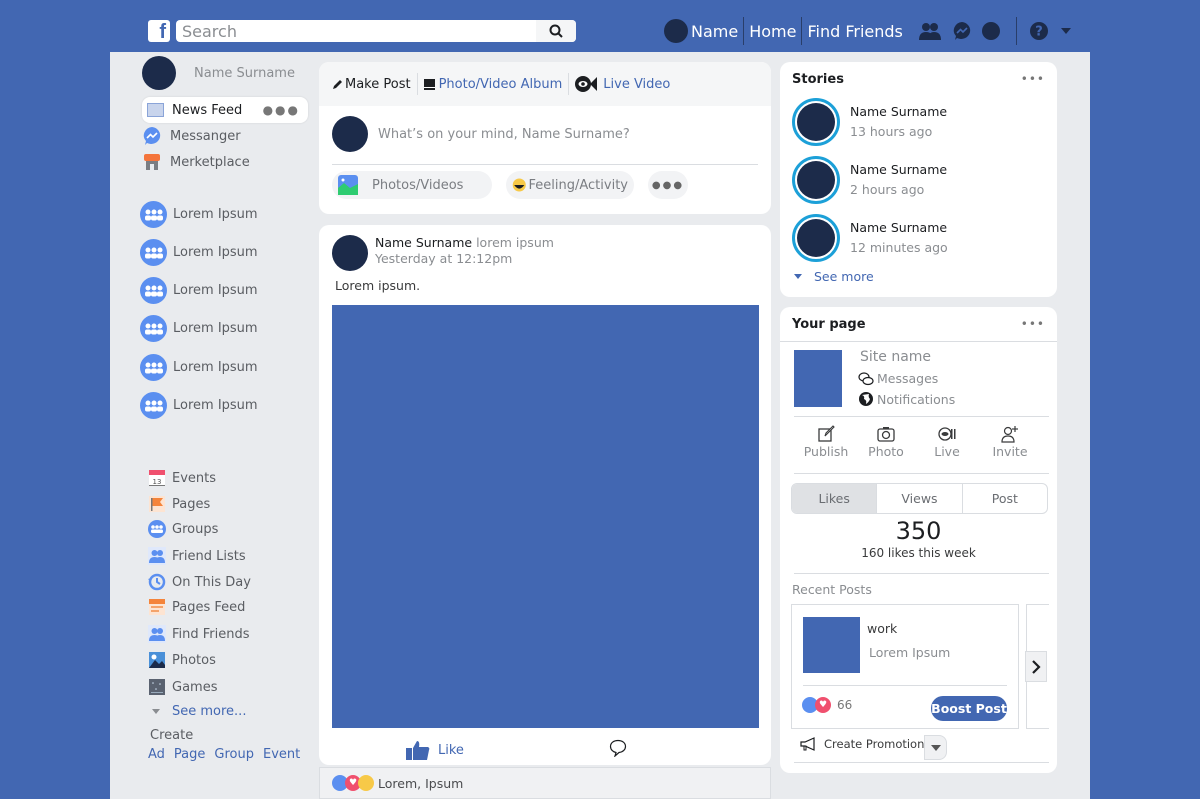 This screenshot has height=799, width=1200. I want to click on recent-post-thumbnail, so click(831, 645).